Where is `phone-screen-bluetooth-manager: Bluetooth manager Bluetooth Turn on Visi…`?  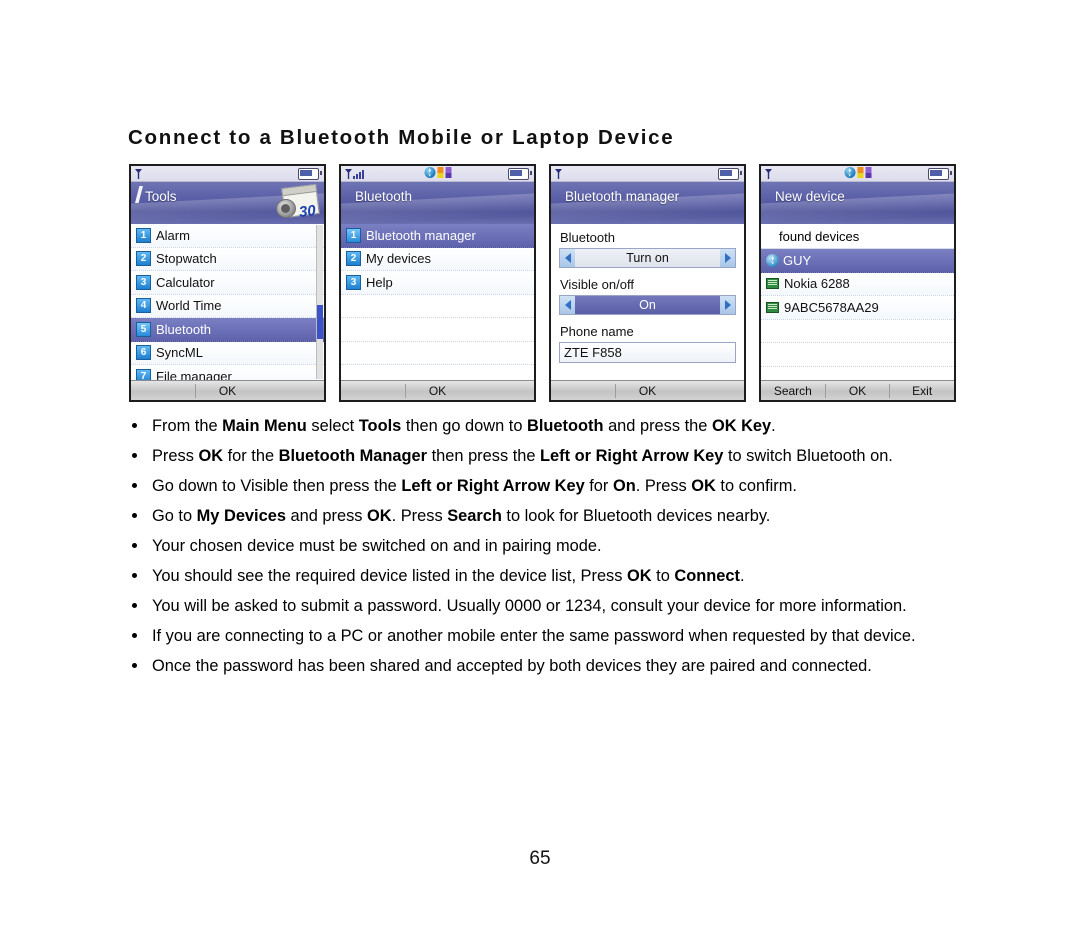
phone-screen-bluetooth-manager: Bluetooth manager Bluetooth Turn on Visi… is located at coordinates (647, 283).